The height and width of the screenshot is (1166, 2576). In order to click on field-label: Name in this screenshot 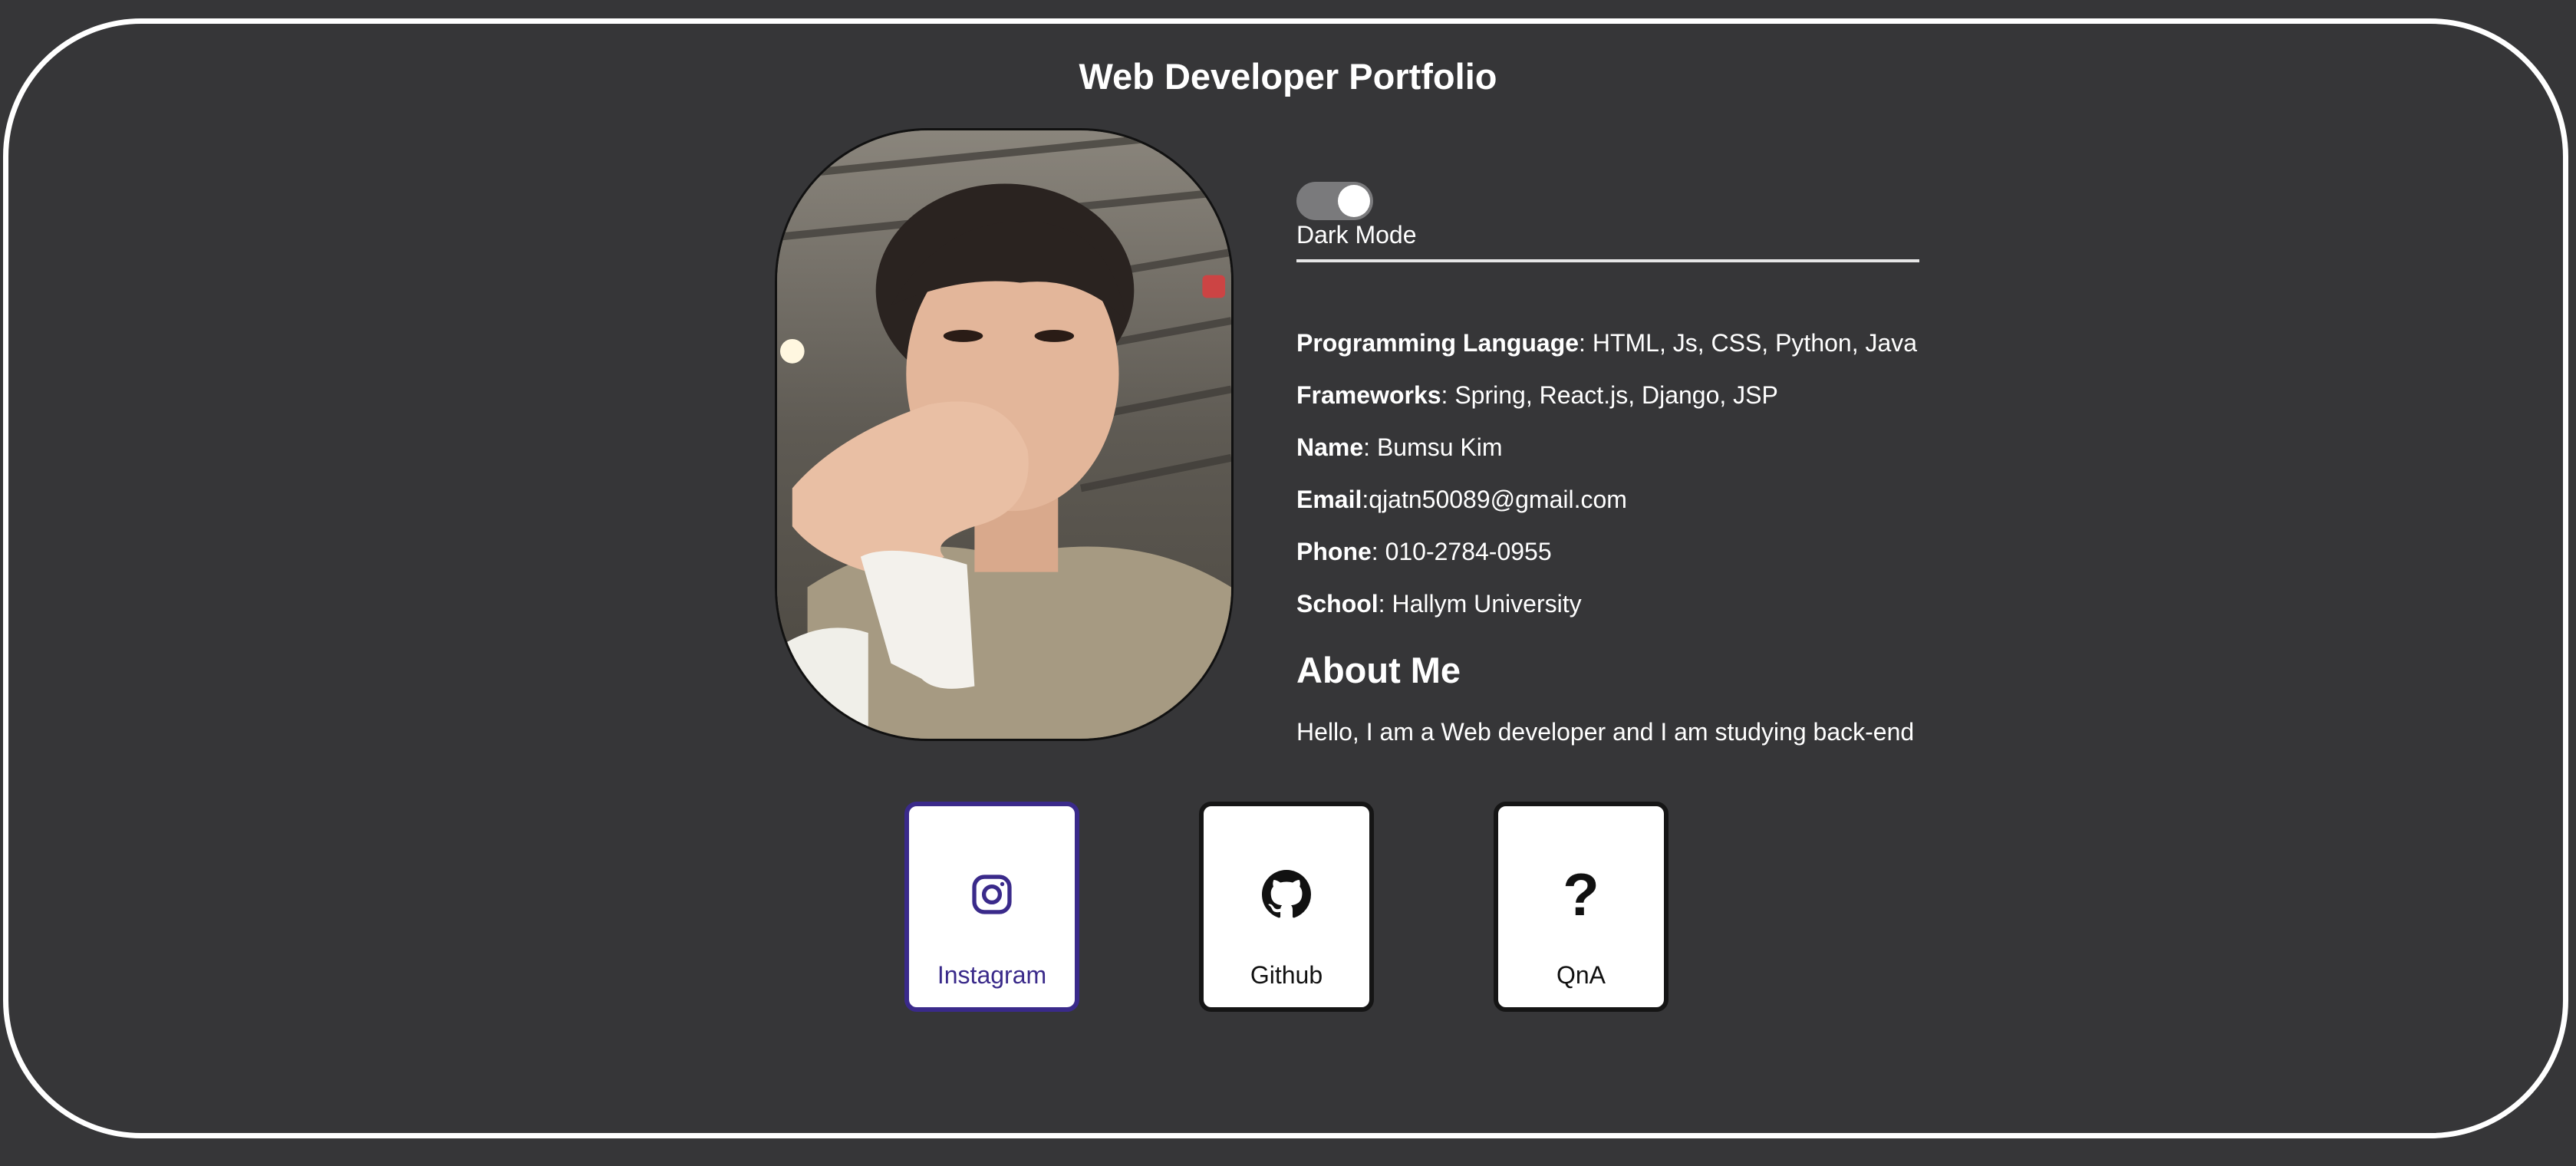, I will do `click(1330, 447)`.